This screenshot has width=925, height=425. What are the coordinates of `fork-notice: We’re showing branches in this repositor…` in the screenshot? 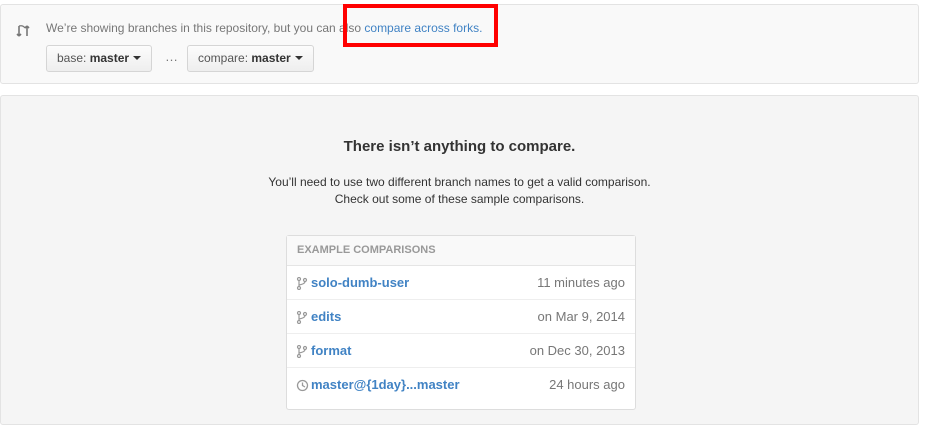 It's located at (264, 28).